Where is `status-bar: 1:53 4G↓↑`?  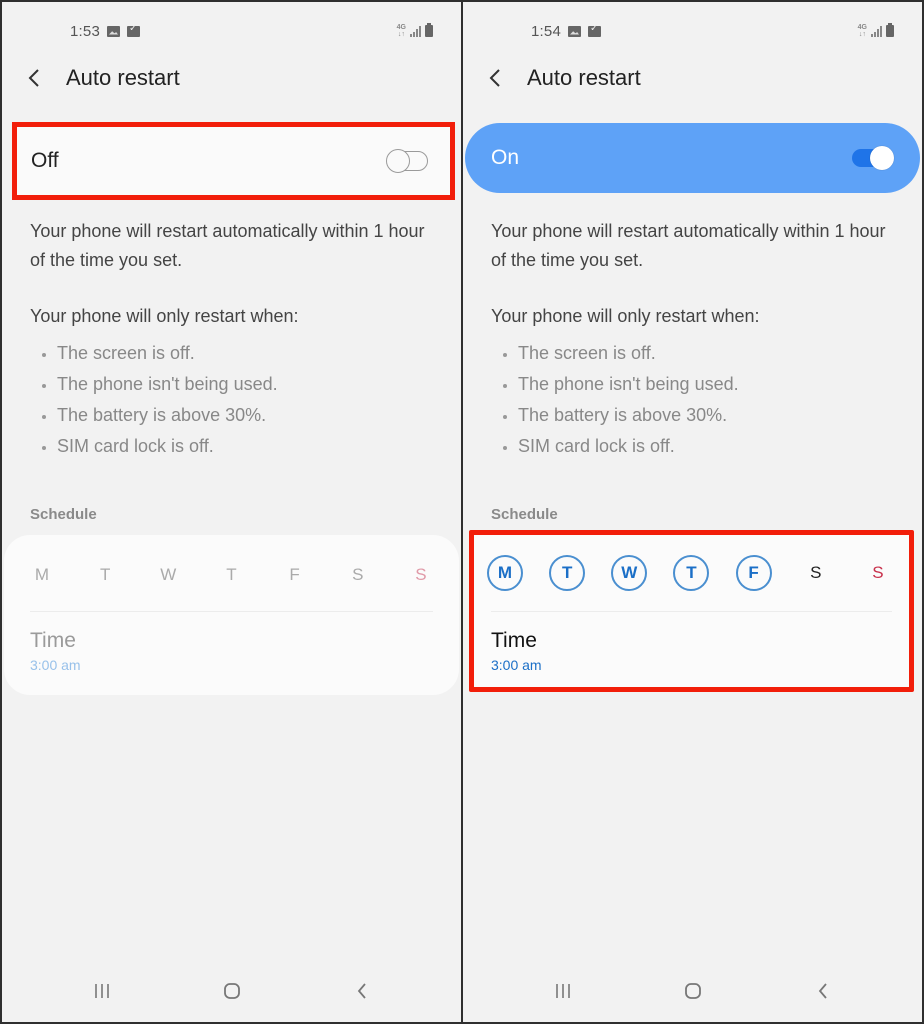
status-bar: 1:53 4G↓↑ is located at coordinates (251, 31).